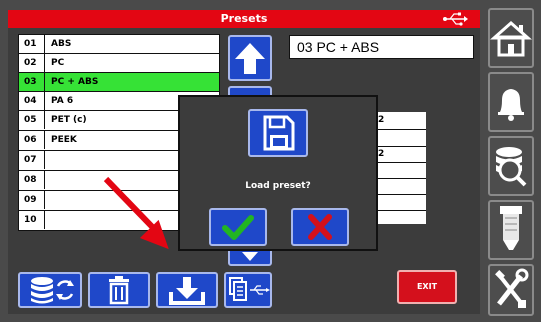  I want to click on preset-number: 03, so click(32, 82).